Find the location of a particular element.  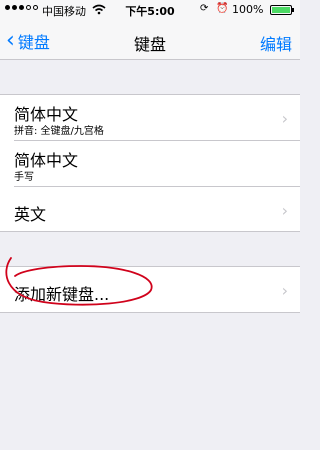

lock-rotation-icon: ⟳ is located at coordinates (204, 8).